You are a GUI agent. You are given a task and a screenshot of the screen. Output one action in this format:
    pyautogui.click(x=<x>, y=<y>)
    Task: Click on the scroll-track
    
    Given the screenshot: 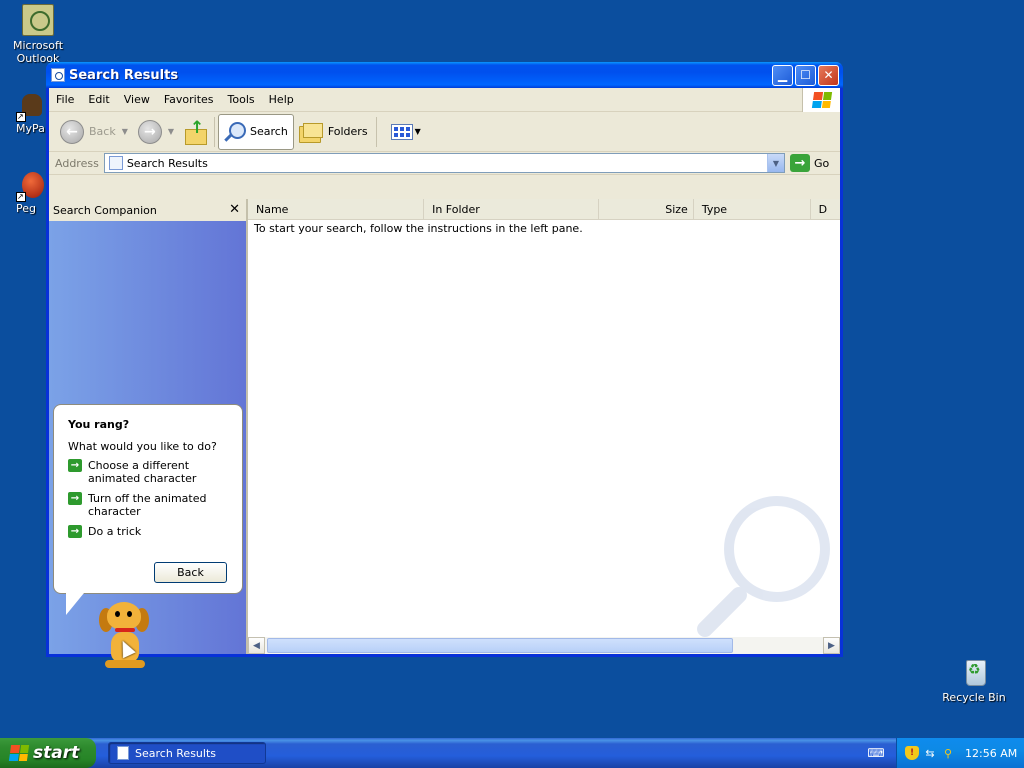 What is the action you would take?
    pyautogui.click(x=544, y=645)
    